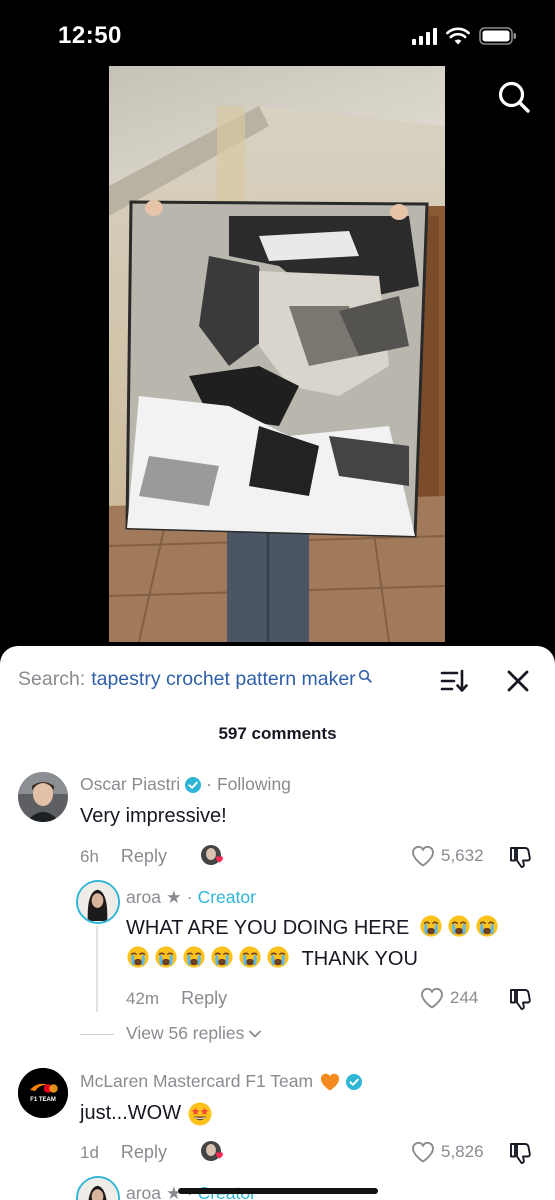 The width and height of the screenshot is (555, 1200). Describe the element at coordinates (462, 1151) in the screenshot. I see `like-count: 5,826` at that location.